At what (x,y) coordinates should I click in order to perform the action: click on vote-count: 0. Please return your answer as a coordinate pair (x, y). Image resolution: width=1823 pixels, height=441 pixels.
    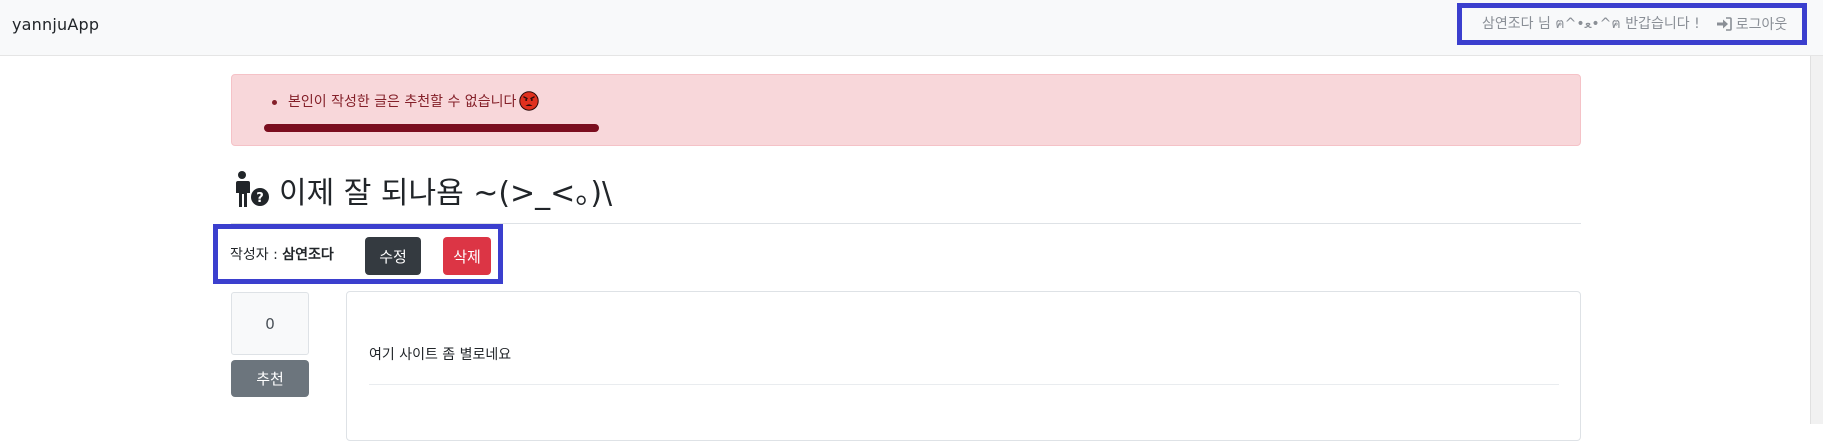
    Looking at the image, I should click on (270, 323).